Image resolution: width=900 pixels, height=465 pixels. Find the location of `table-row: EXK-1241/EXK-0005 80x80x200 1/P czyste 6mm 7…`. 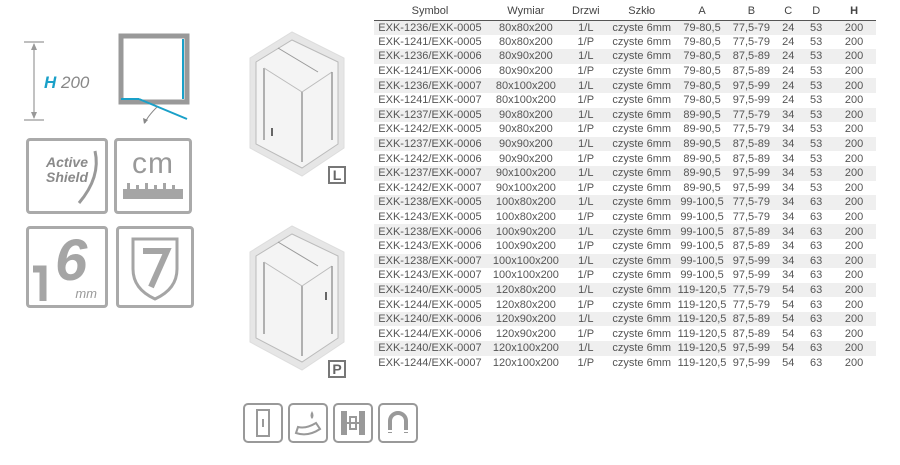

table-row: EXK-1241/EXK-0005 80x80x200 1/P czyste 6mm 7… is located at coordinates (625, 42).